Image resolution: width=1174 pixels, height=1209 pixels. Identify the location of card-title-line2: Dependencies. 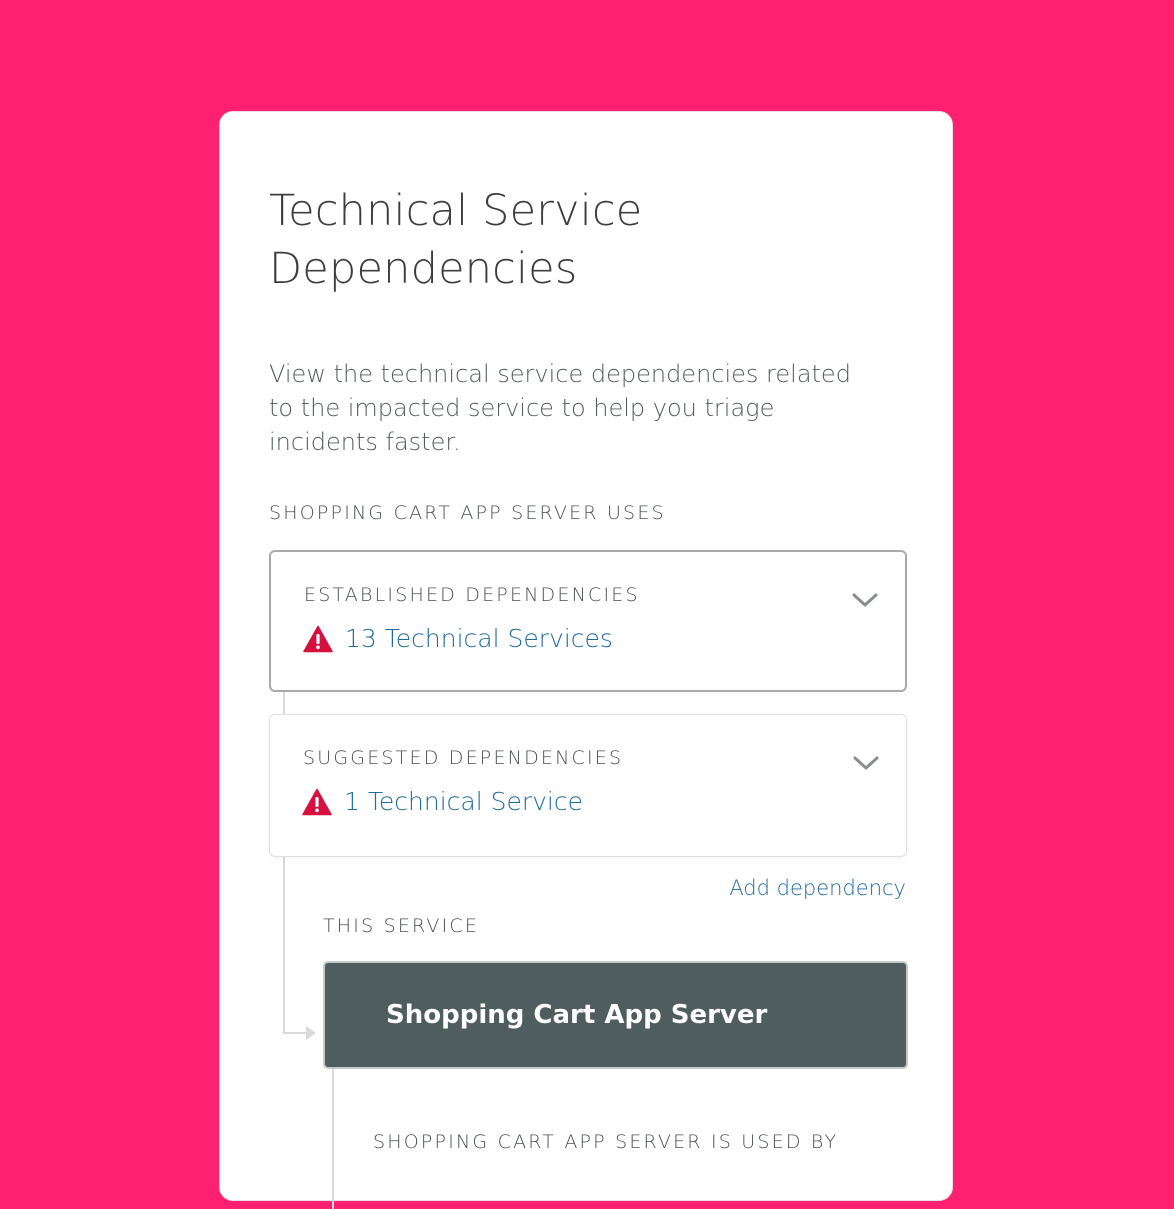
(423, 269).